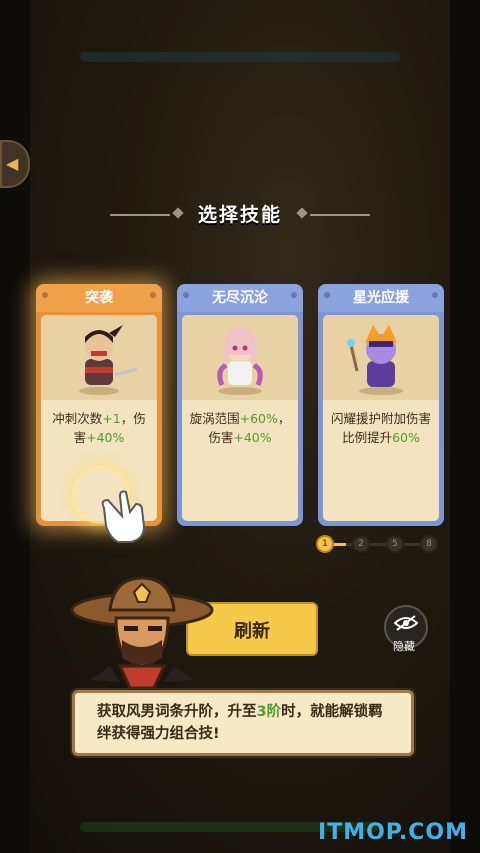 The height and width of the screenshot is (853, 480). I want to click on skill-description: 冲刺次数+1，伤害+40%, so click(99, 428).